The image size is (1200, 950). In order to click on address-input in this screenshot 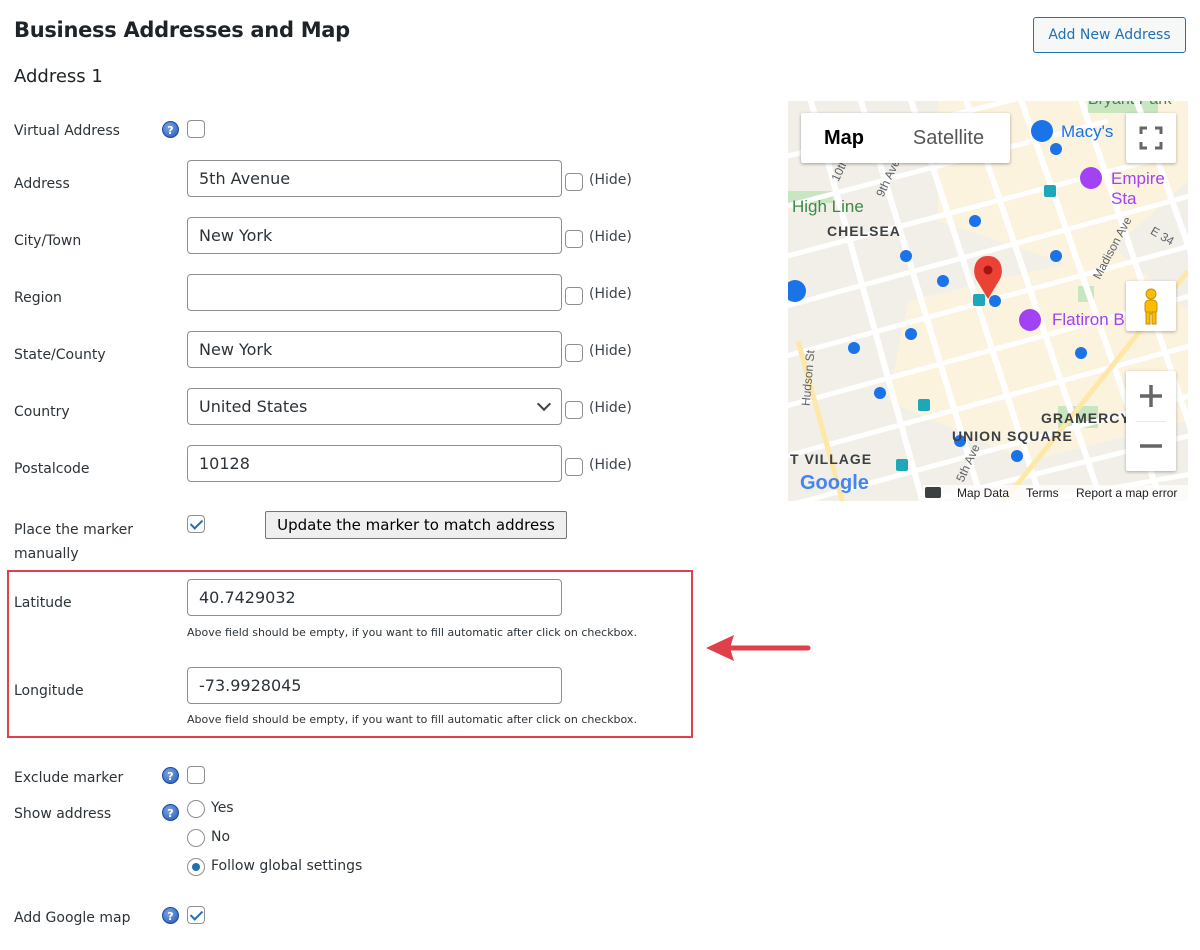, I will do `click(374, 178)`.